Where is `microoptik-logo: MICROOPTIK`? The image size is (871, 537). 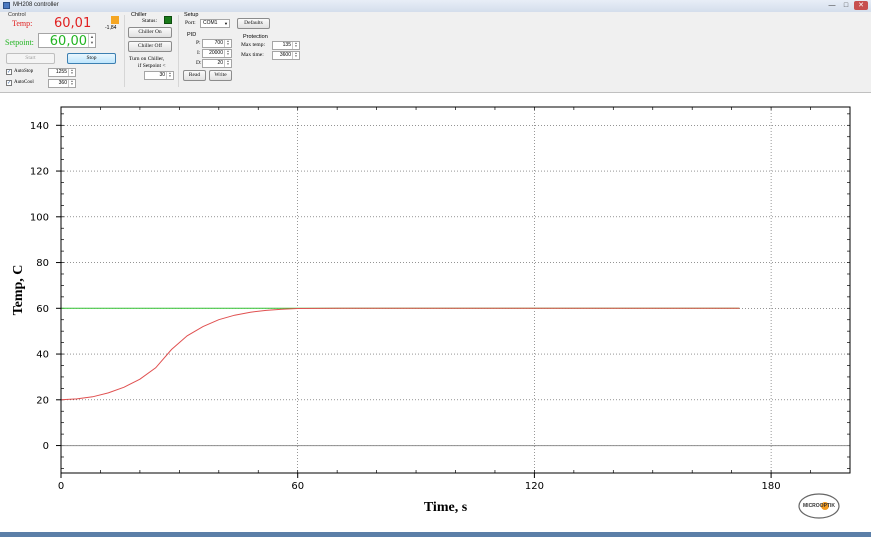
microoptik-logo: MICROOPTIK is located at coordinates (819, 506).